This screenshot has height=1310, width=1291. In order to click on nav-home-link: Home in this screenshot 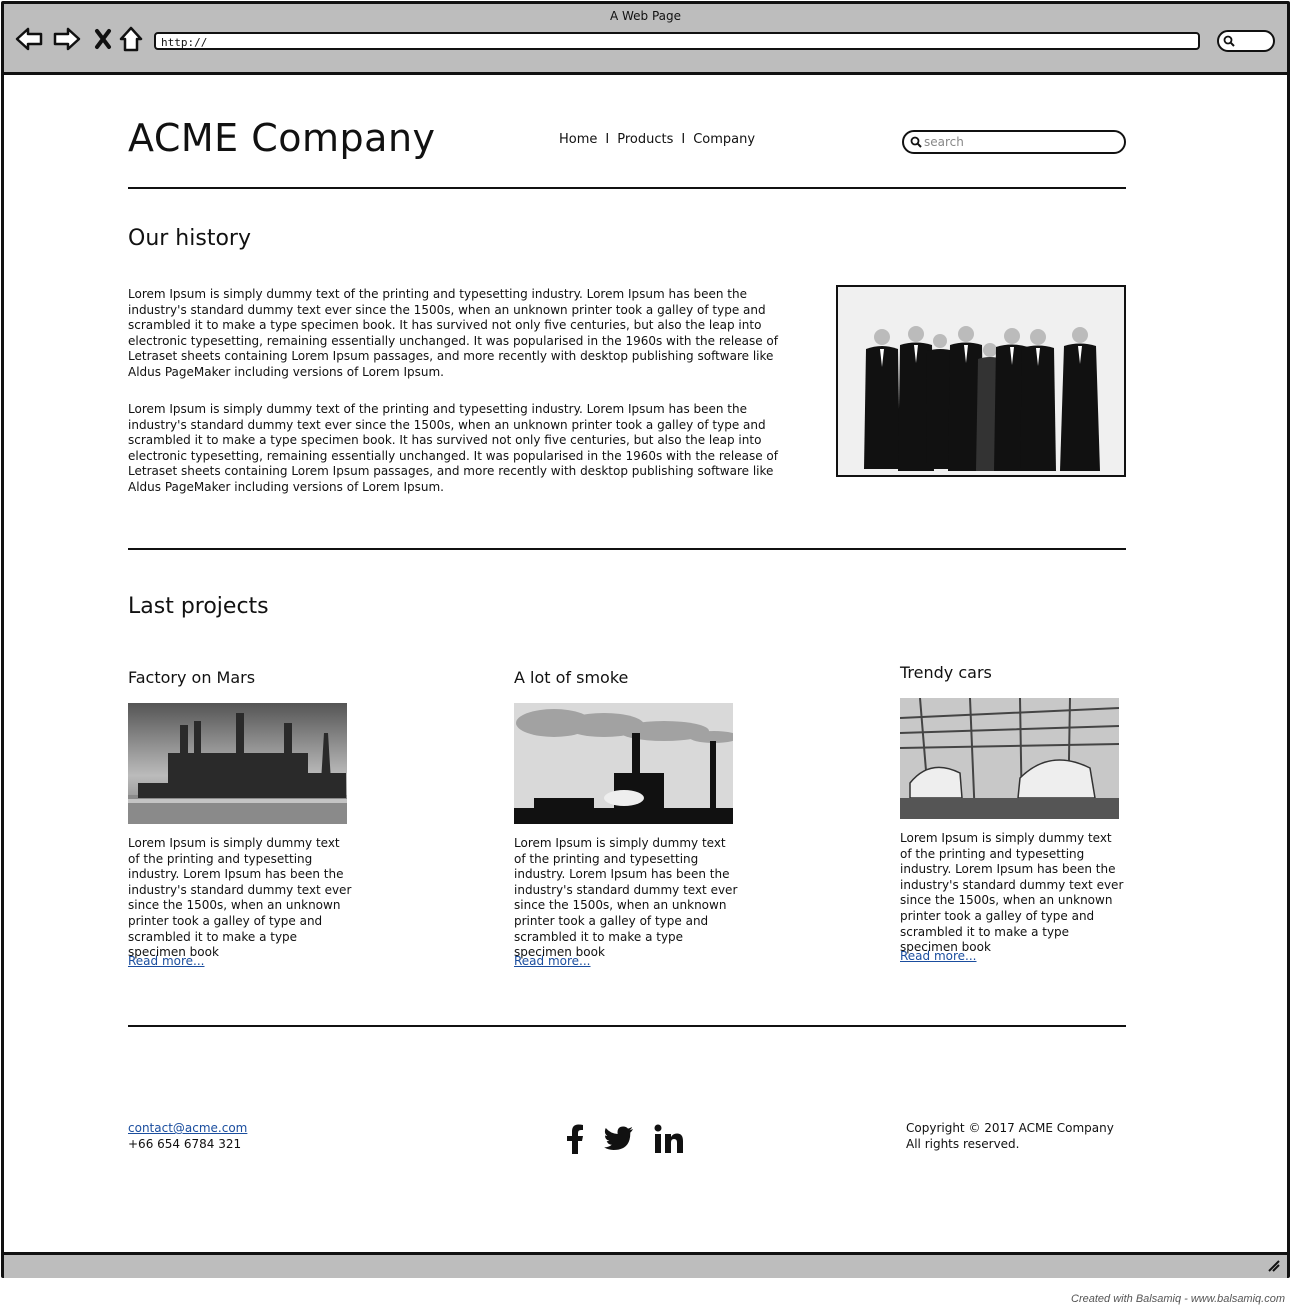, I will do `click(578, 139)`.